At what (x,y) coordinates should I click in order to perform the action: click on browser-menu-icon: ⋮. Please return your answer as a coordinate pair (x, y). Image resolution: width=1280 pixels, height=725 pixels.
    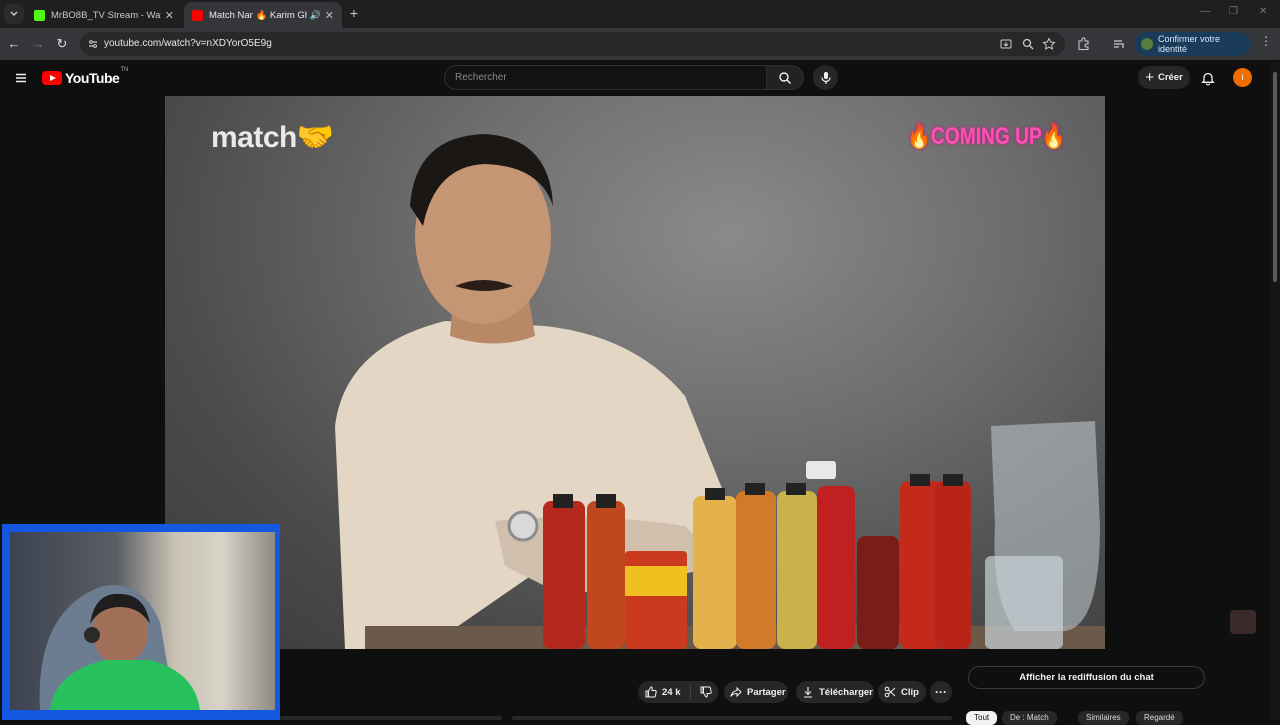
    Looking at the image, I should click on (1267, 41).